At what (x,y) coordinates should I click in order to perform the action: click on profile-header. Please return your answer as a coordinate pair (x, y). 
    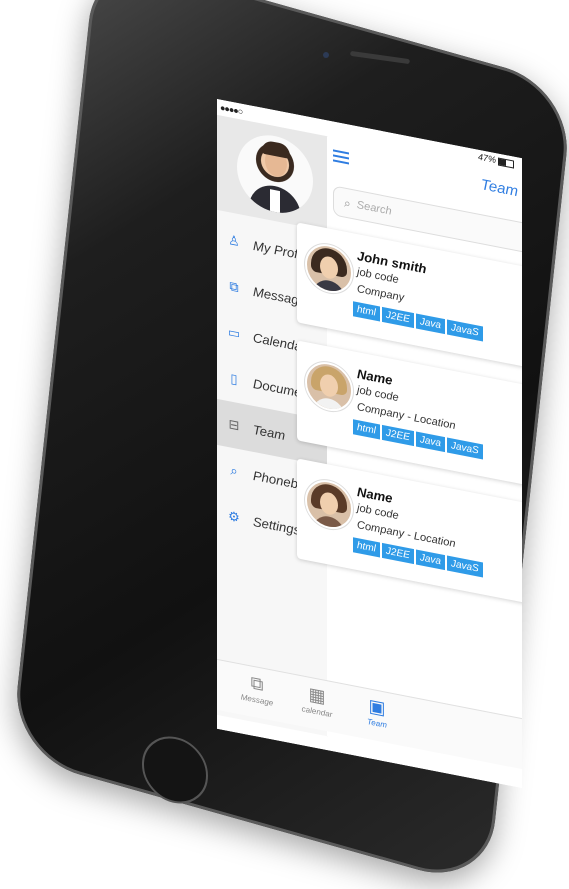
    Looking at the image, I should click on (272, 173).